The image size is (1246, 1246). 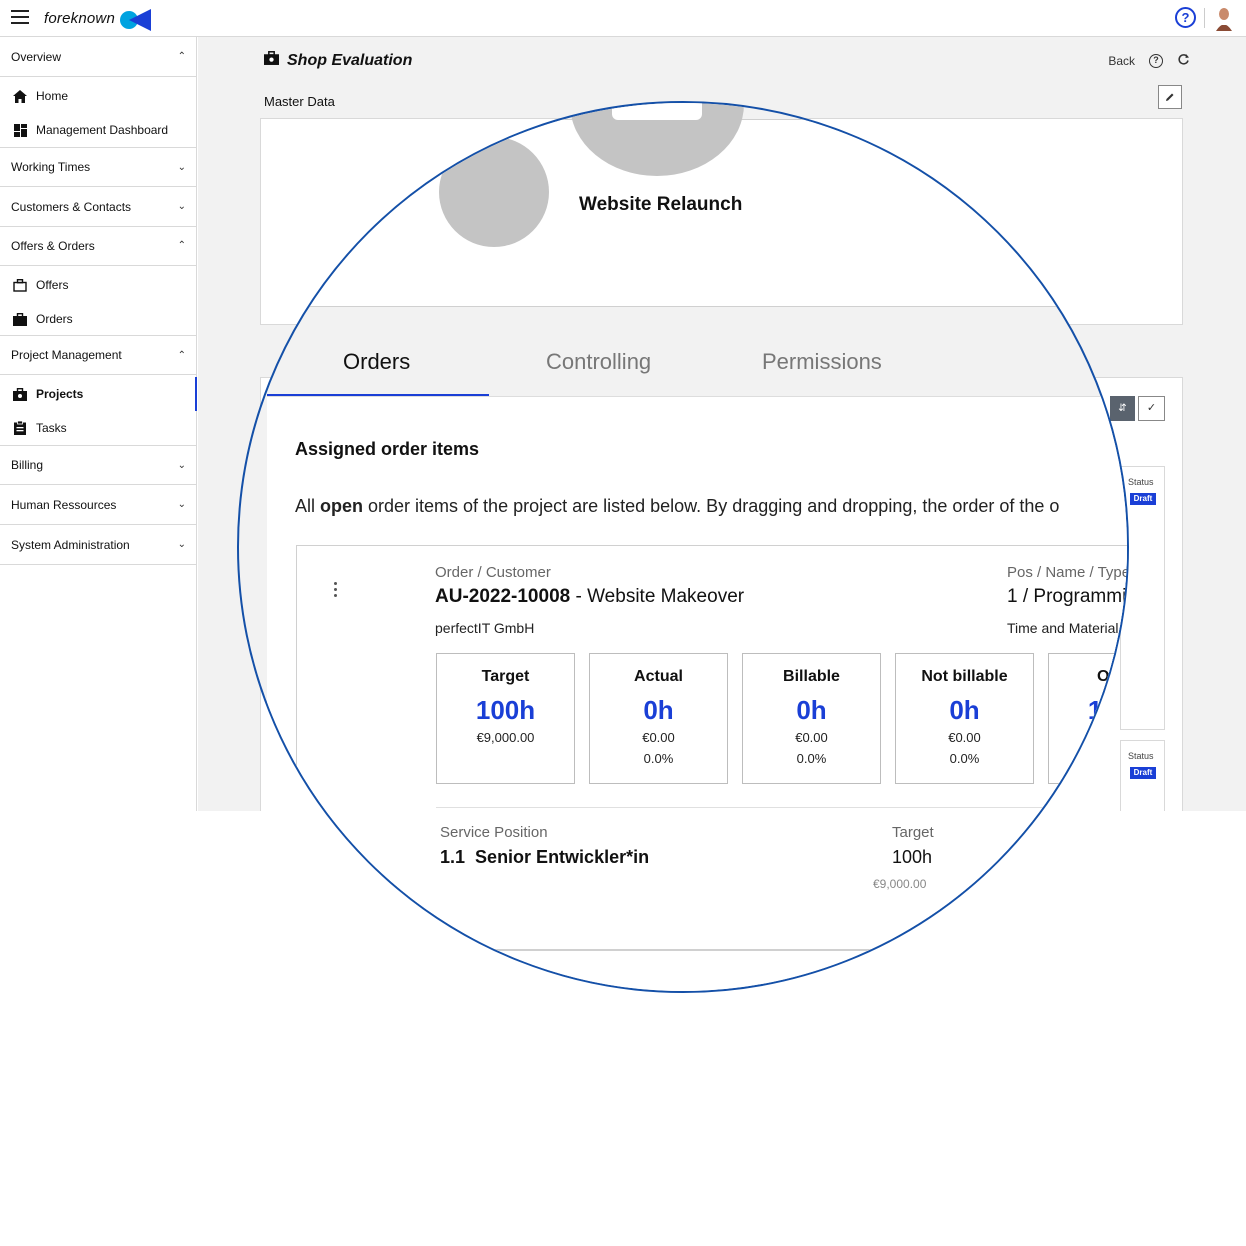 What do you see at coordinates (98, 246) in the screenshot?
I see `sidebar-group-offers-orders: Offers & Orders ⌃` at bounding box center [98, 246].